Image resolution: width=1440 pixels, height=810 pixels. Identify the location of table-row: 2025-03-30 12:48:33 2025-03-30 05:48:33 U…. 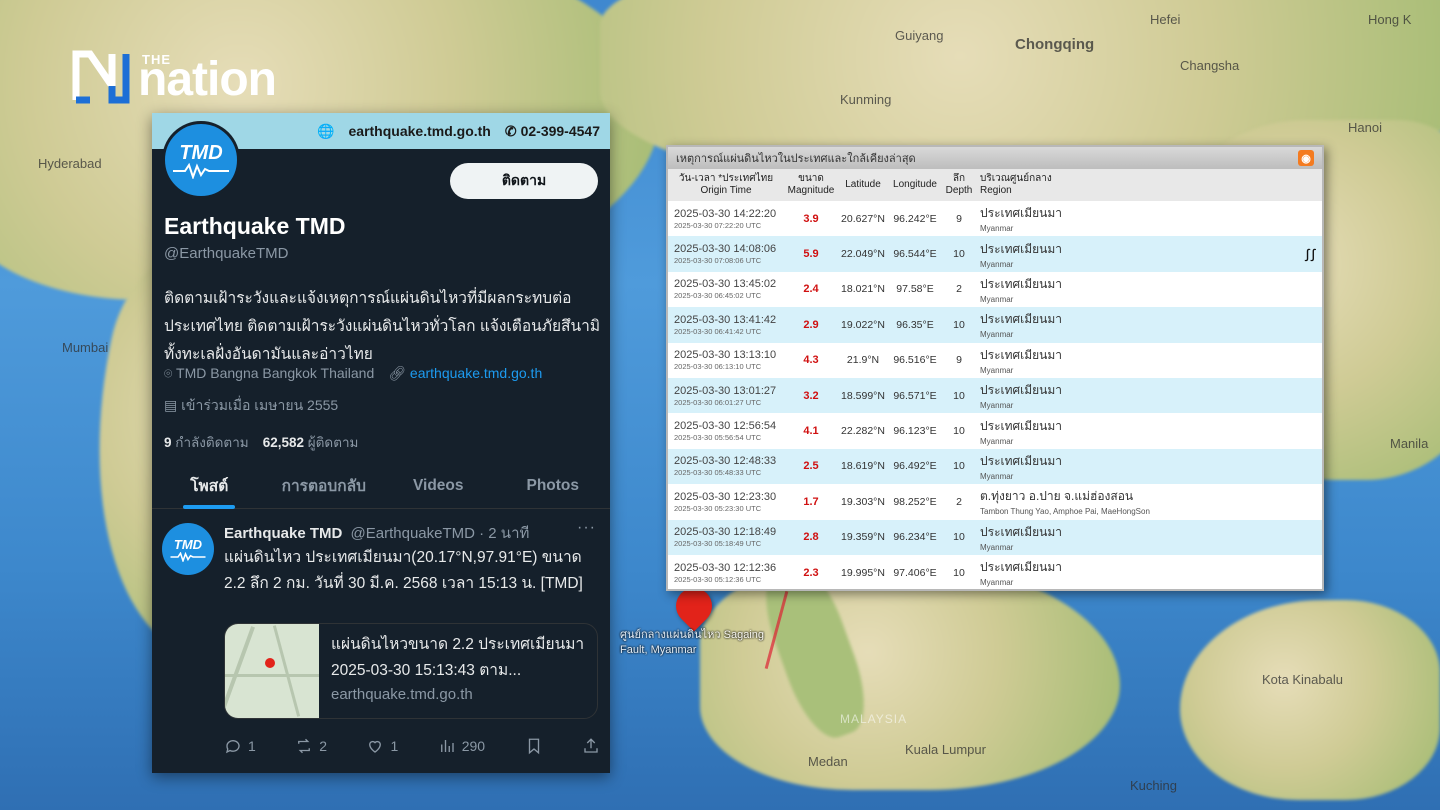
(995, 466).